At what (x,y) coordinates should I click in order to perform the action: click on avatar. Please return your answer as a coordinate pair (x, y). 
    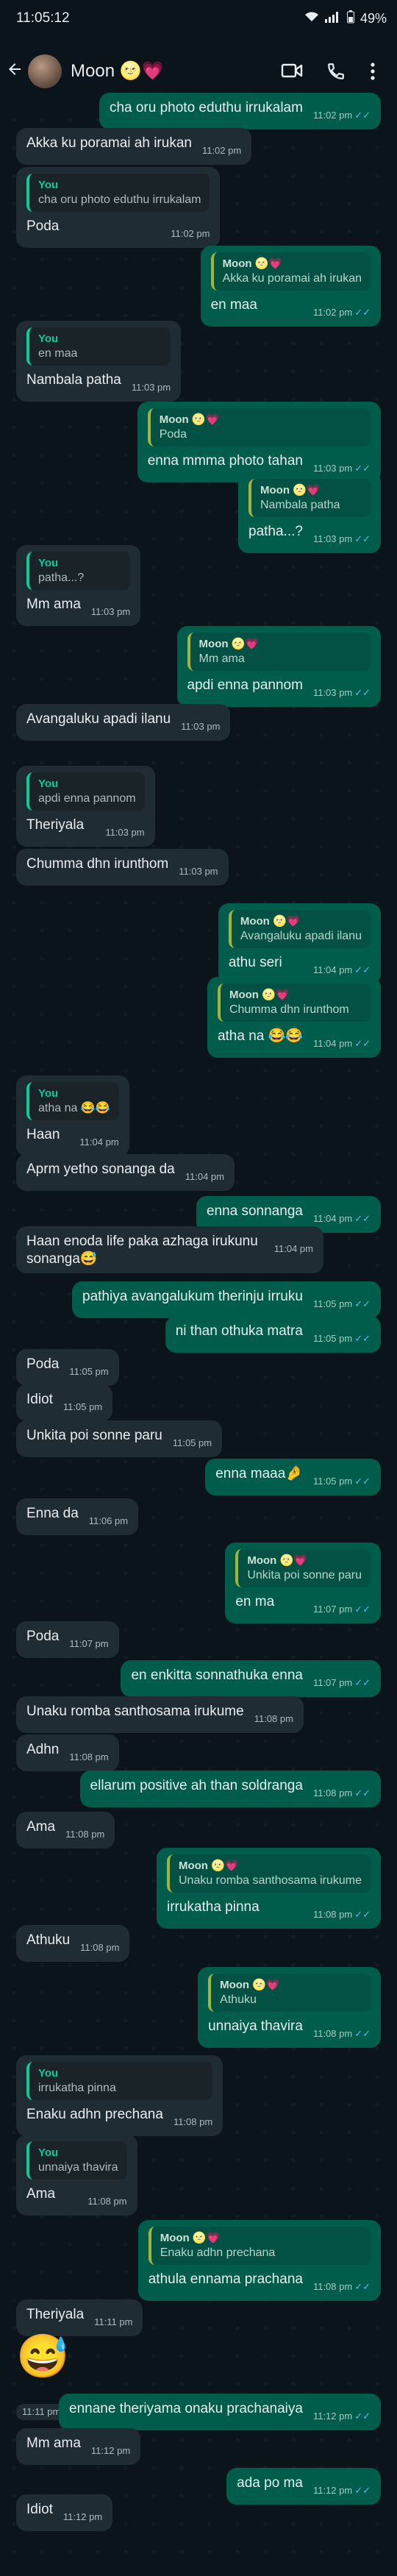
    Looking at the image, I should click on (45, 71).